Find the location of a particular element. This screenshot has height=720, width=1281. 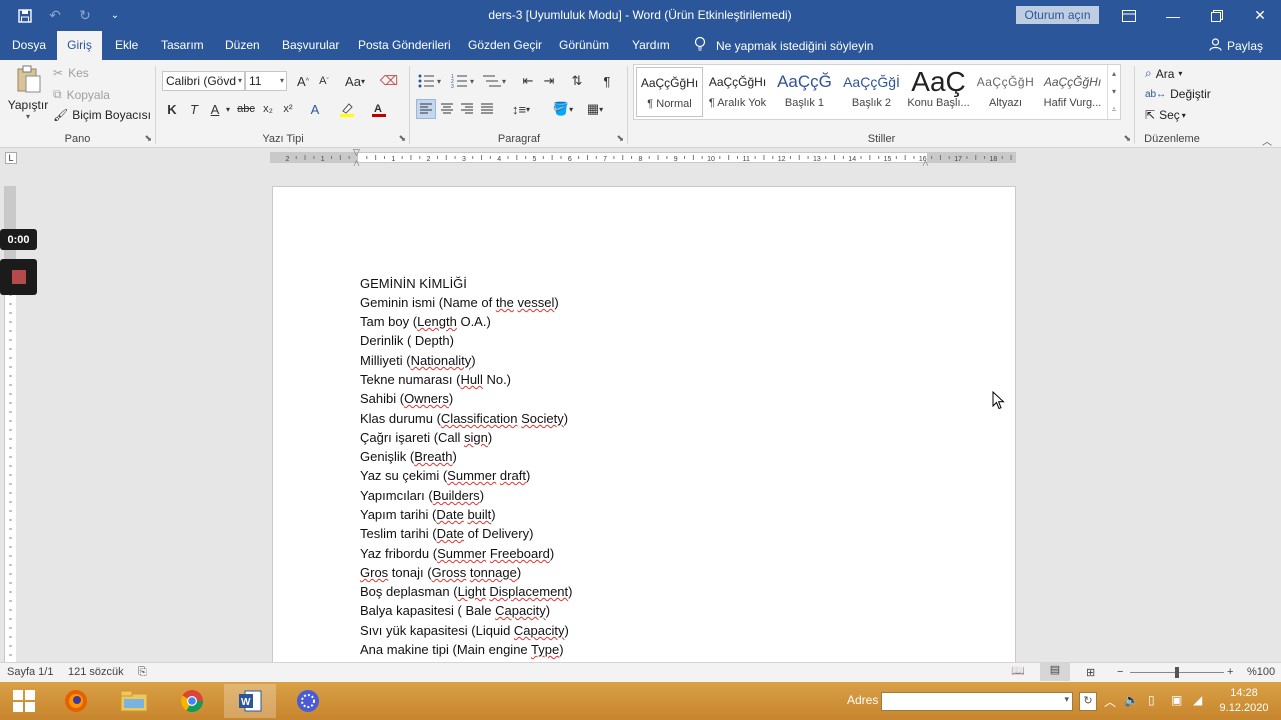

doc-line: Teslim tarihi (Date of Delivery) is located at coordinates (446, 533).